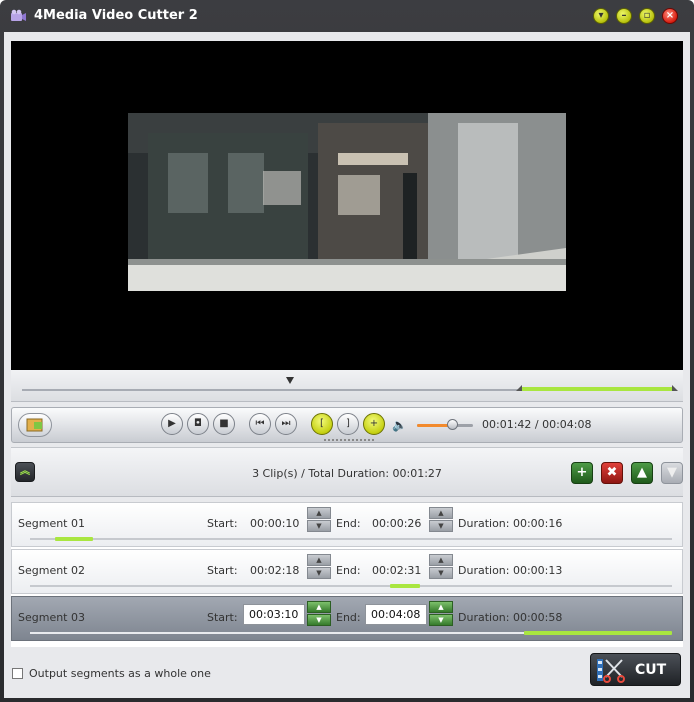 The image size is (694, 702). Describe the element at coordinates (399, 425) in the screenshot. I see `volume-icon: 🔈` at that location.